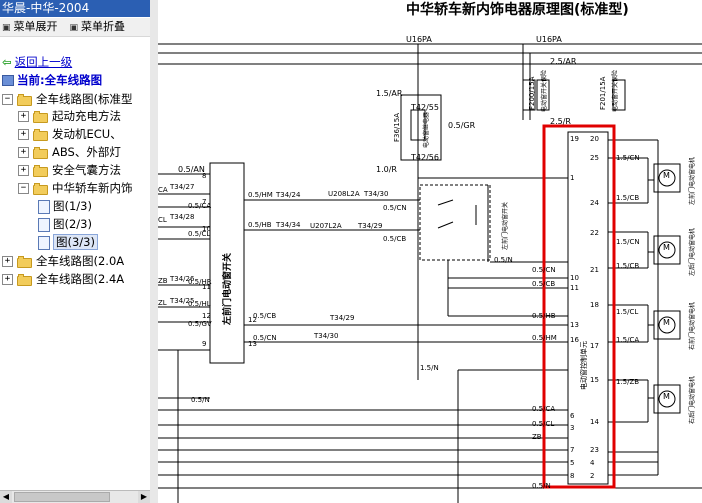 This screenshot has width=702, height=503. Describe the element at coordinates (544, 270) in the screenshot. I see `label-05cn-ctrl: 0.5/CN` at that location.